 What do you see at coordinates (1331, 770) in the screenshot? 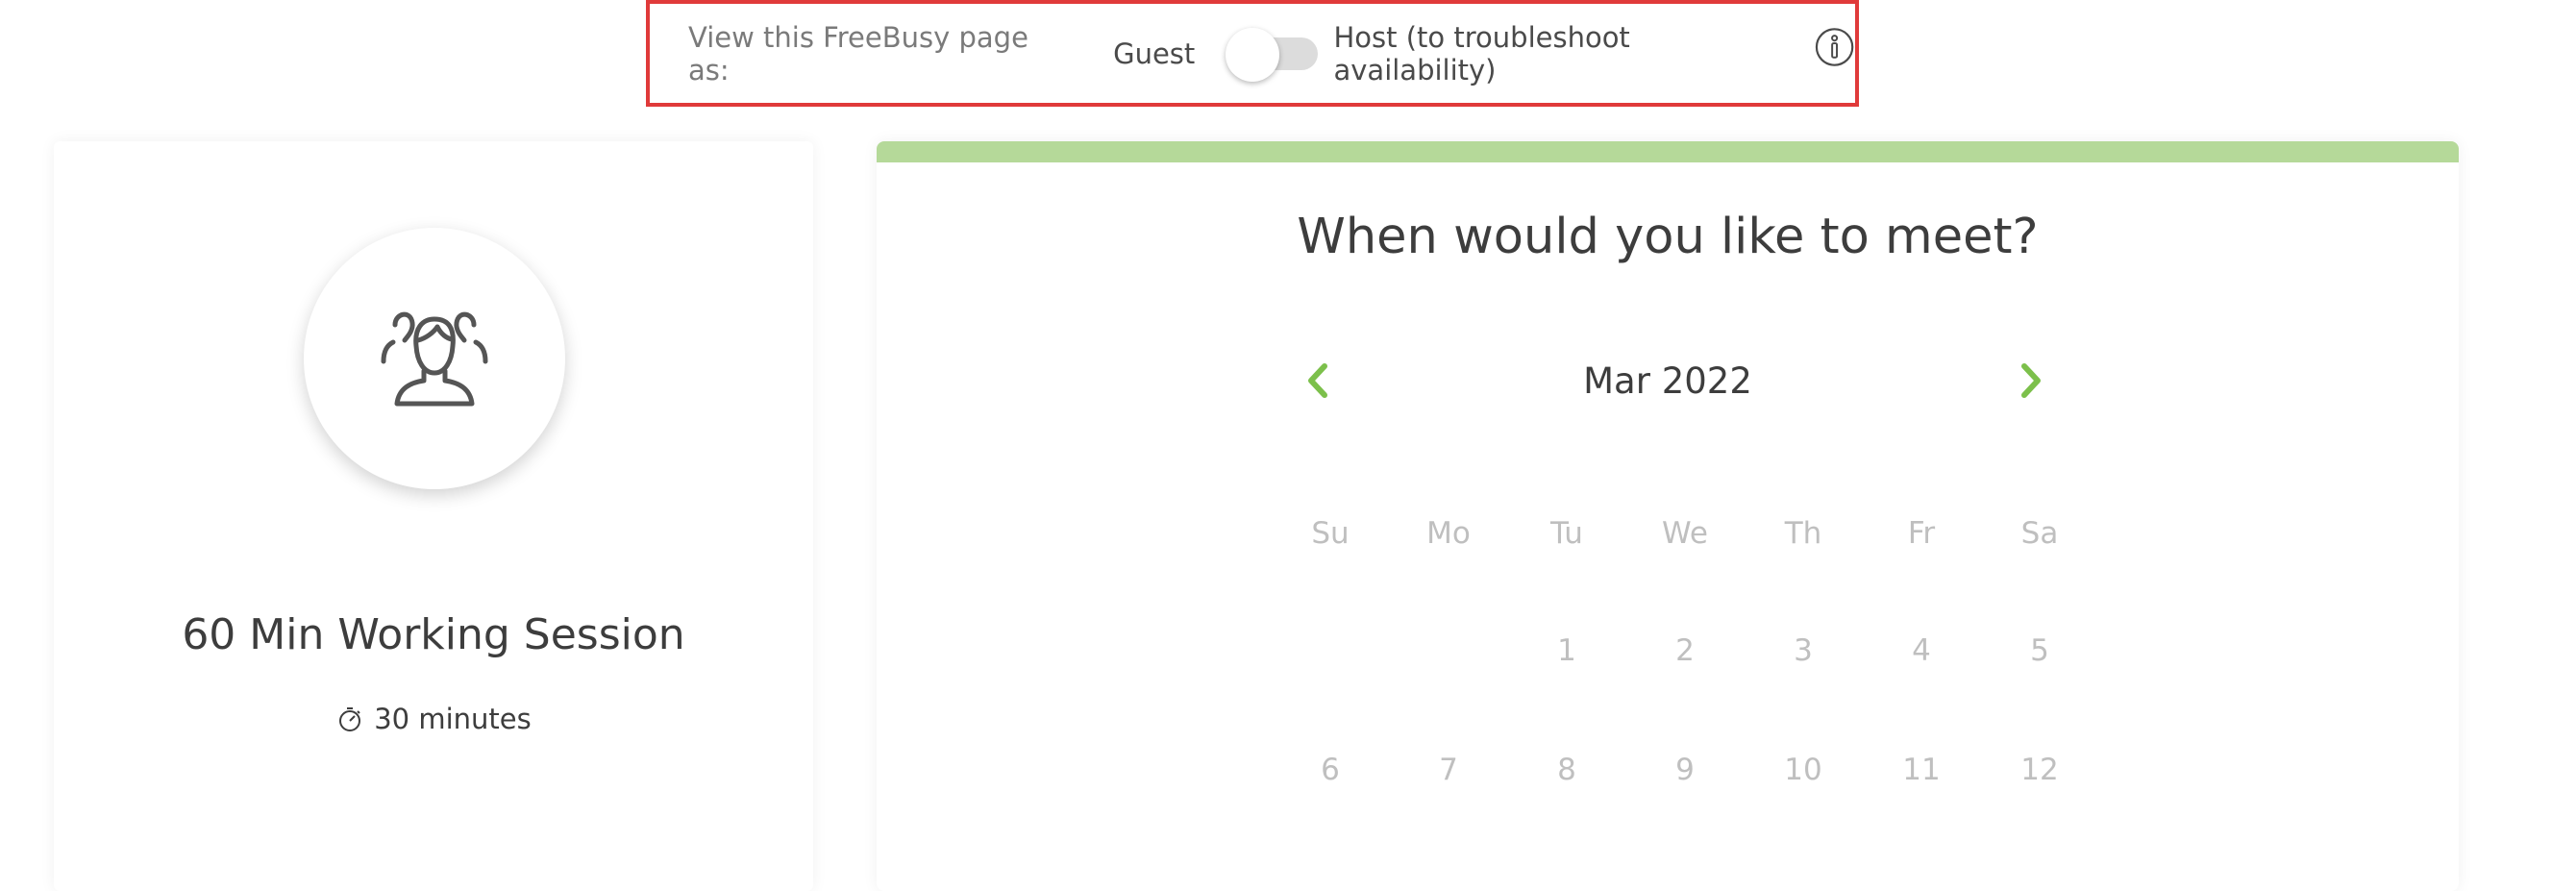
I see `calendar-day: 6` at bounding box center [1331, 770].